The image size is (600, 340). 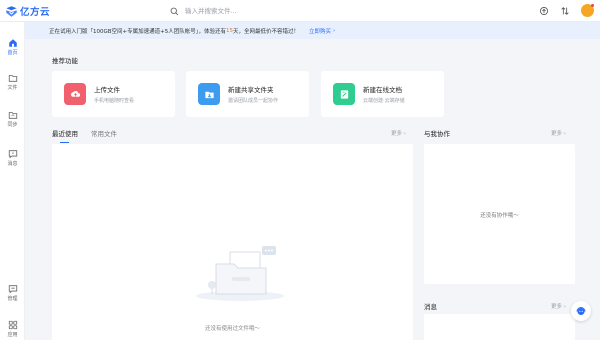 I want to click on sidebar-item-label: 消息, so click(x=12, y=164).